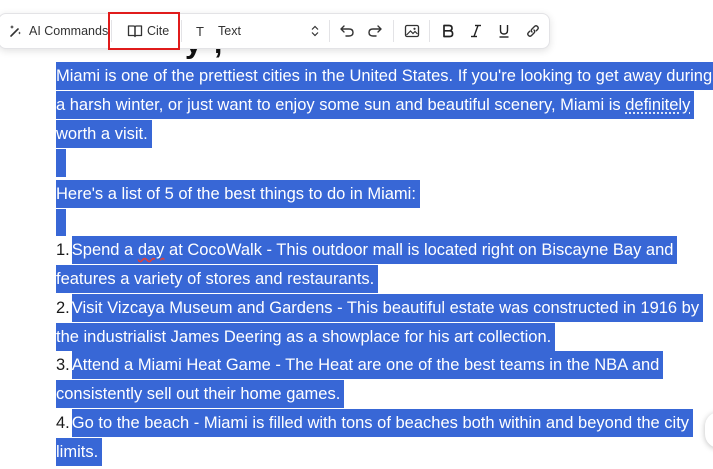 This screenshot has width=713, height=469. What do you see at coordinates (315, 31) in the screenshot?
I see `chevron-up-down-icon` at bounding box center [315, 31].